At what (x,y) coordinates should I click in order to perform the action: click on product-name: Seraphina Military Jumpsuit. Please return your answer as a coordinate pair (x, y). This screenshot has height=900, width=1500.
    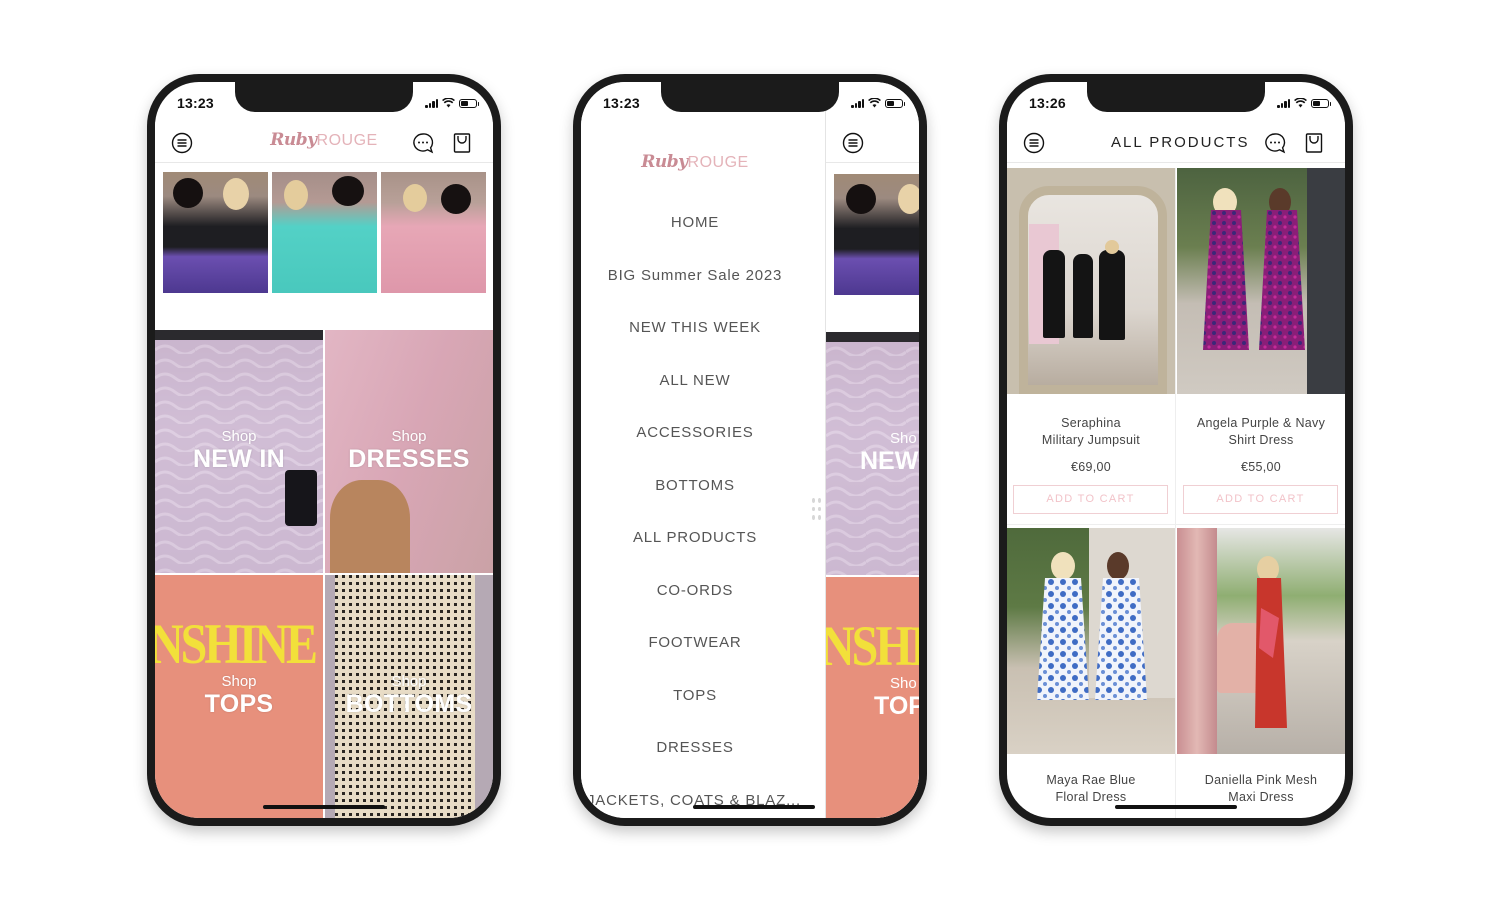
    Looking at the image, I should click on (1091, 432).